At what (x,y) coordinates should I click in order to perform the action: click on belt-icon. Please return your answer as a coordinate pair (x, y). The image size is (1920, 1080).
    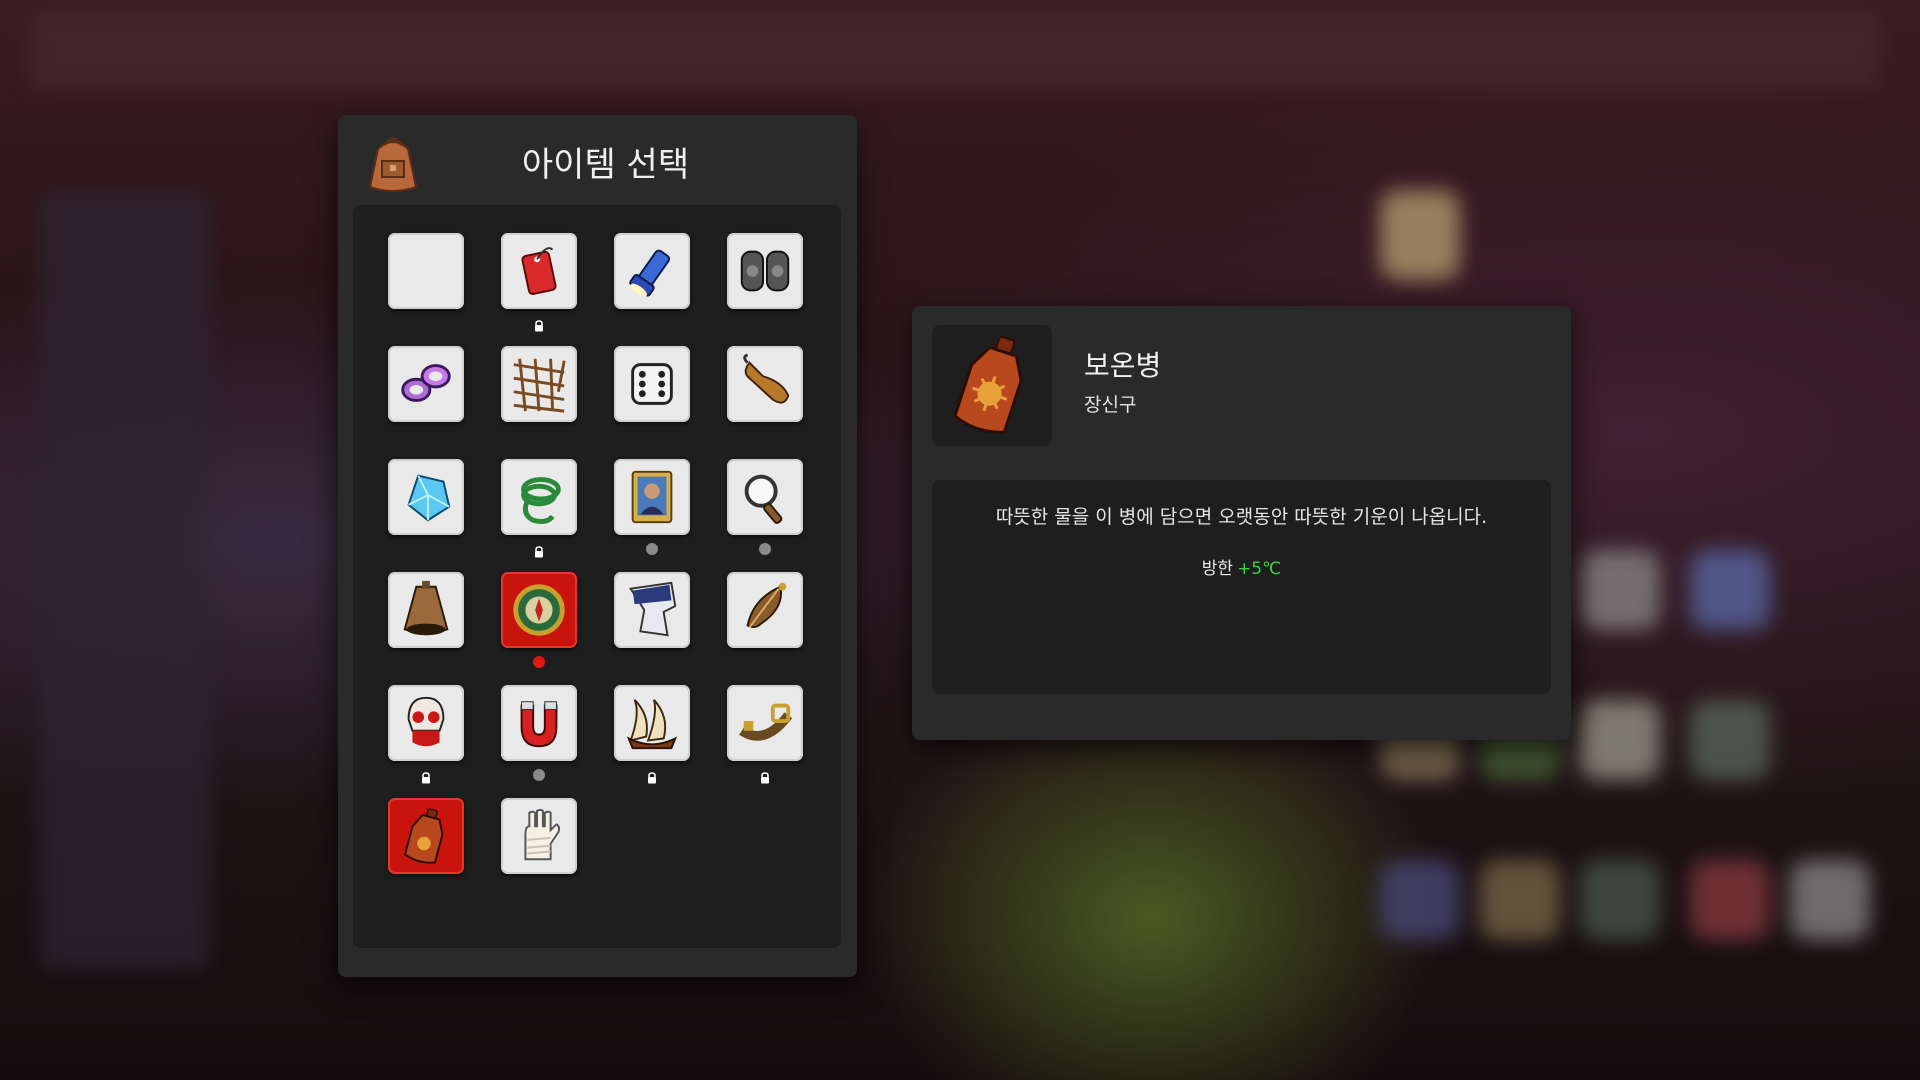
    Looking at the image, I should click on (766, 722).